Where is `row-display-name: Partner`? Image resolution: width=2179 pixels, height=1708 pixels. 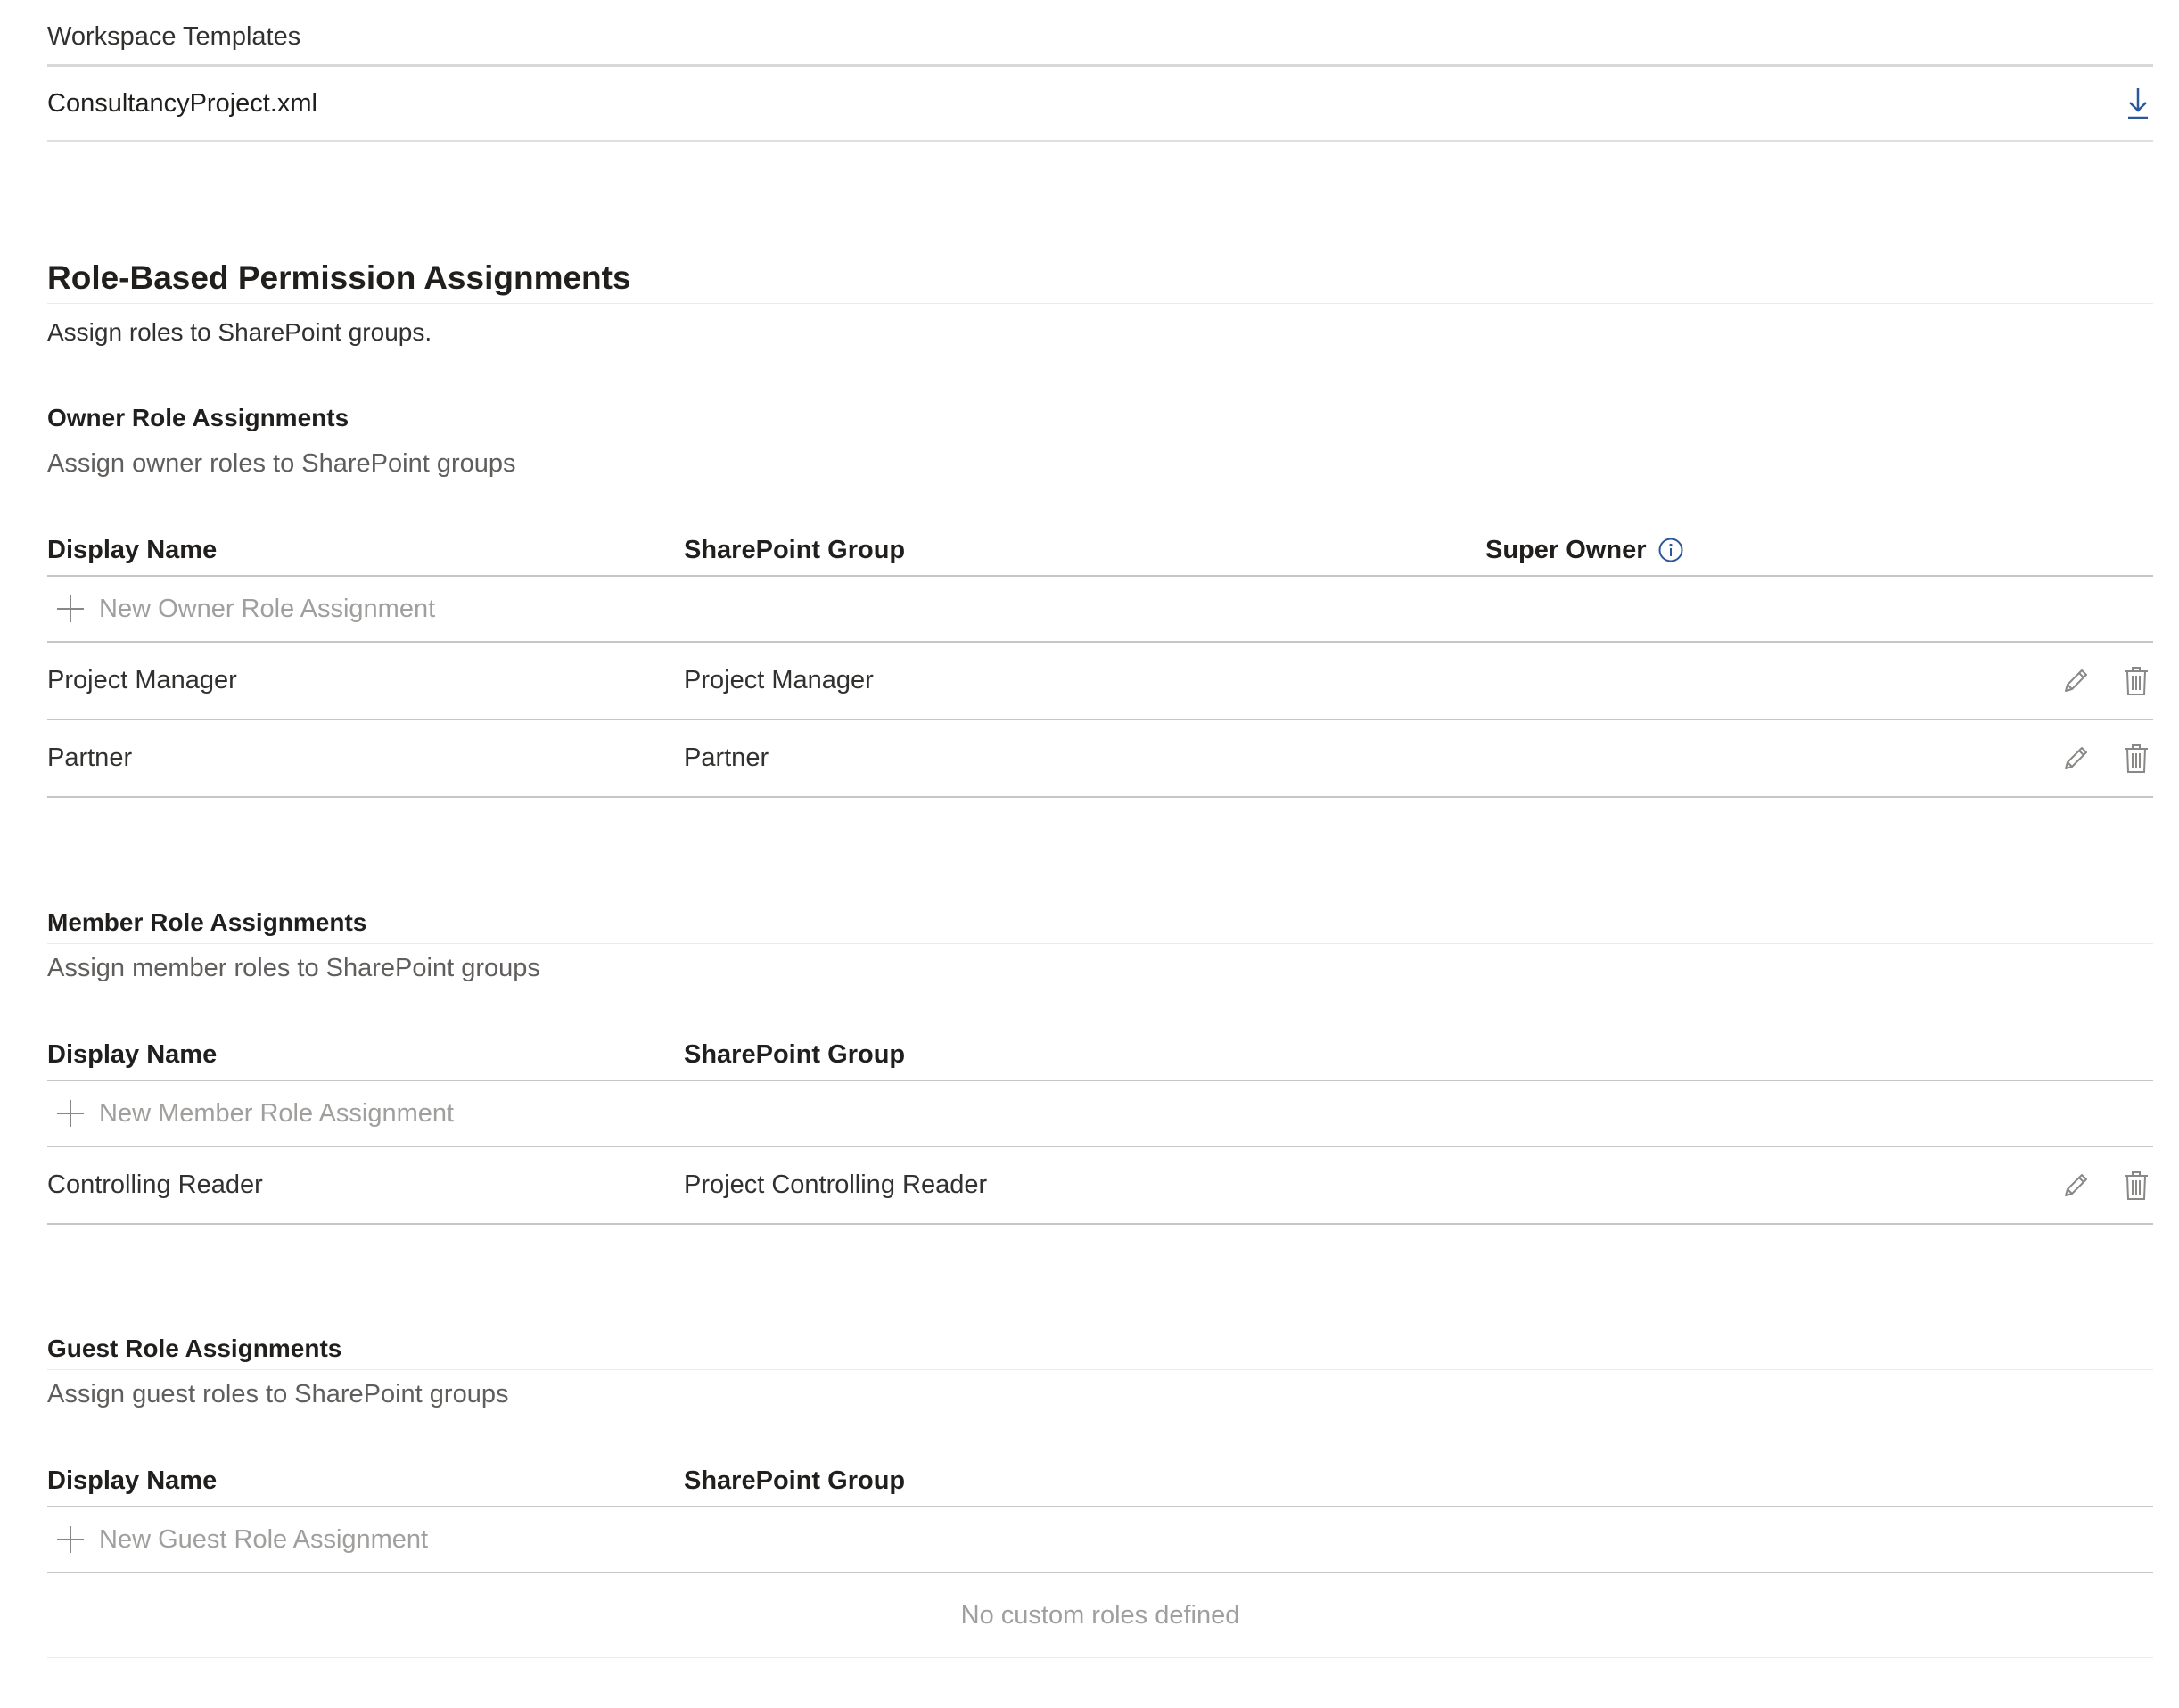
row-display-name: Partner is located at coordinates (90, 757).